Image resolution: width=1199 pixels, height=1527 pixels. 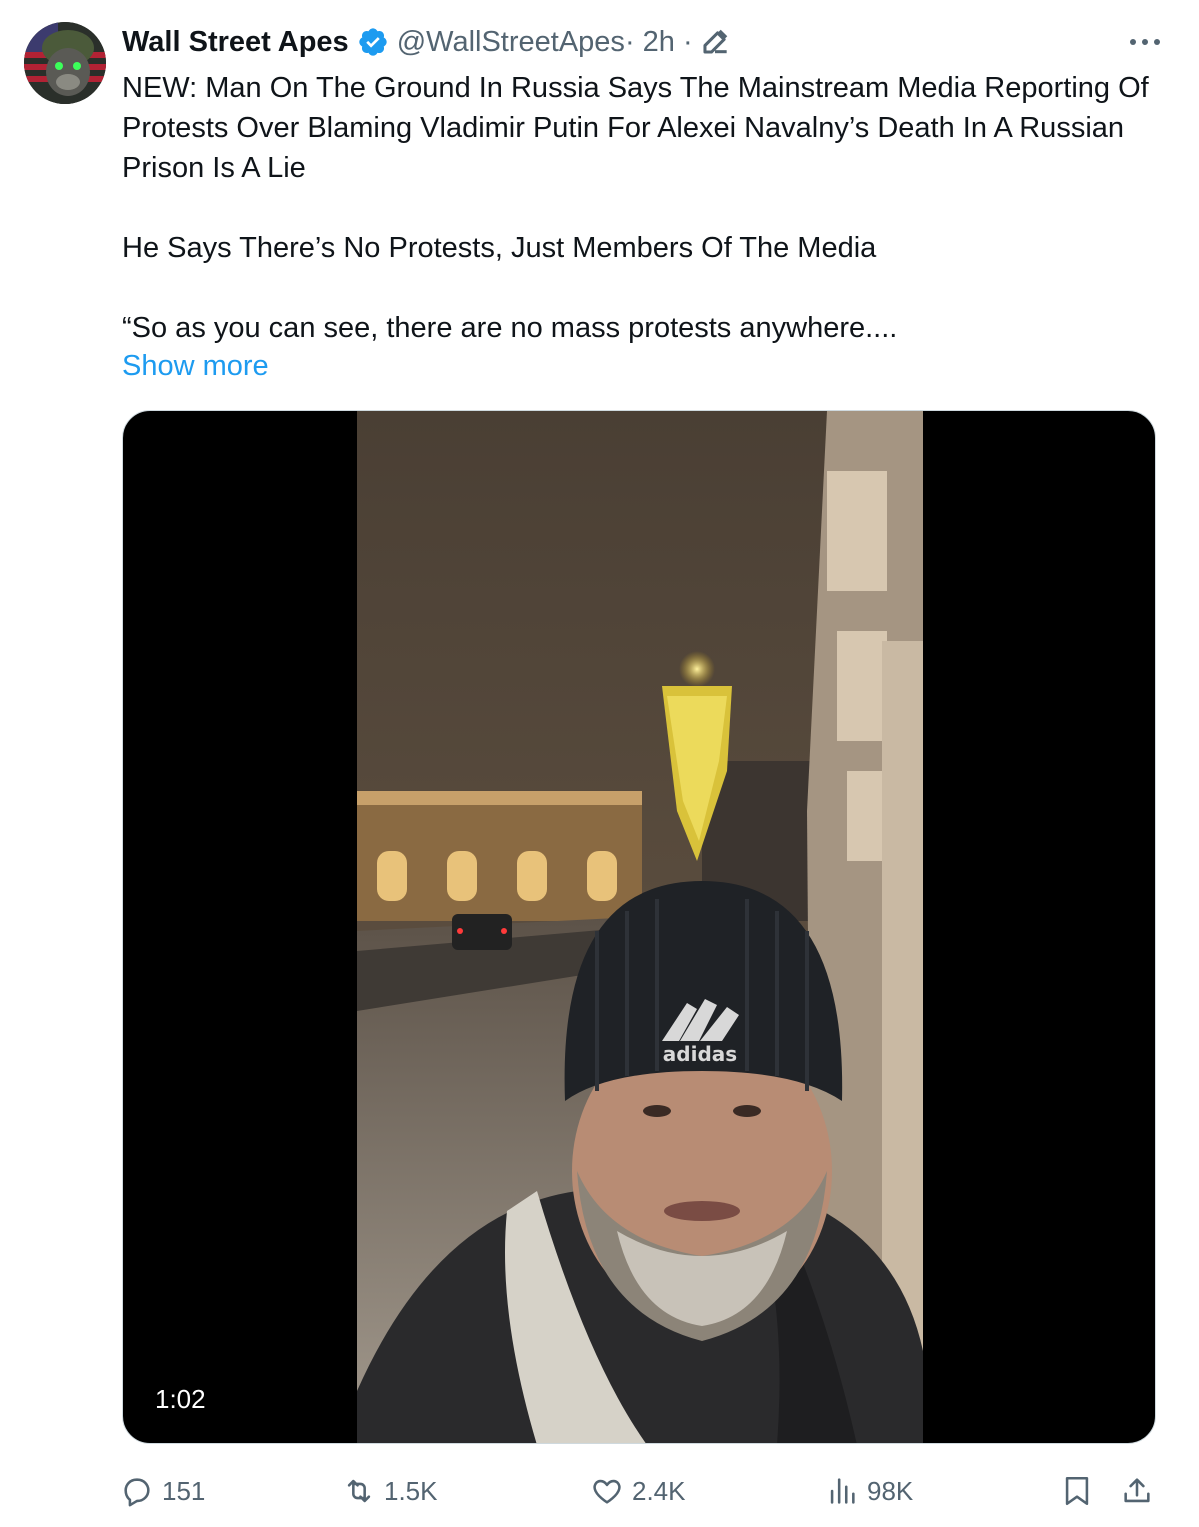 What do you see at coordinates (411, 1490) in the screenshot?
I see `repost-count: 1.5K` at bounding box center [411, 1490].